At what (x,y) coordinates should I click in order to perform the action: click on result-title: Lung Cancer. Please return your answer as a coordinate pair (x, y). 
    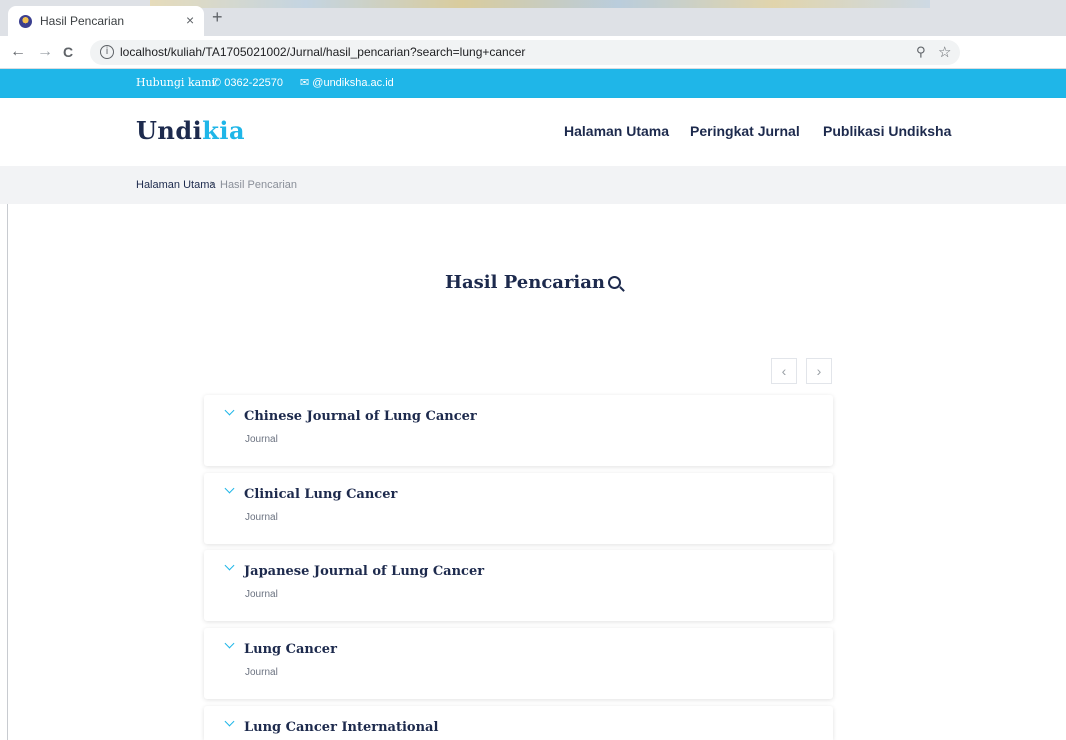
    Looking at the image, I should click on (290, 649).